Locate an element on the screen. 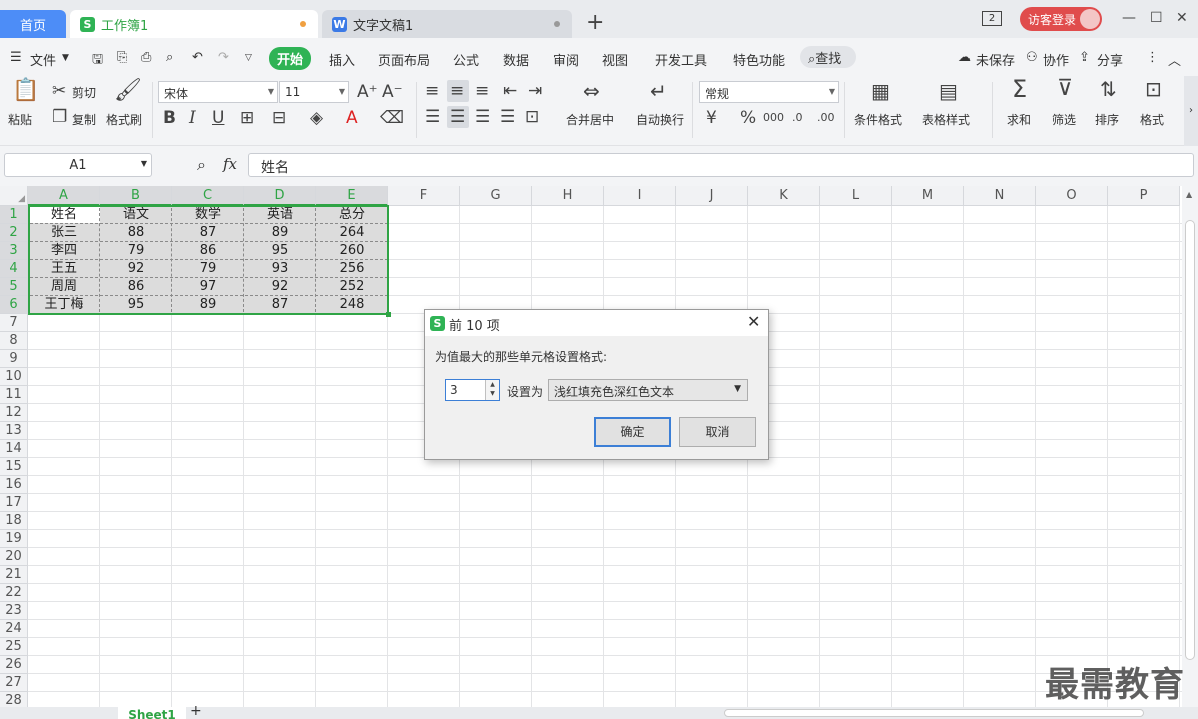 The image size is (1198, 719). tab-close-dot-icon is located at coordinates (557, 24).